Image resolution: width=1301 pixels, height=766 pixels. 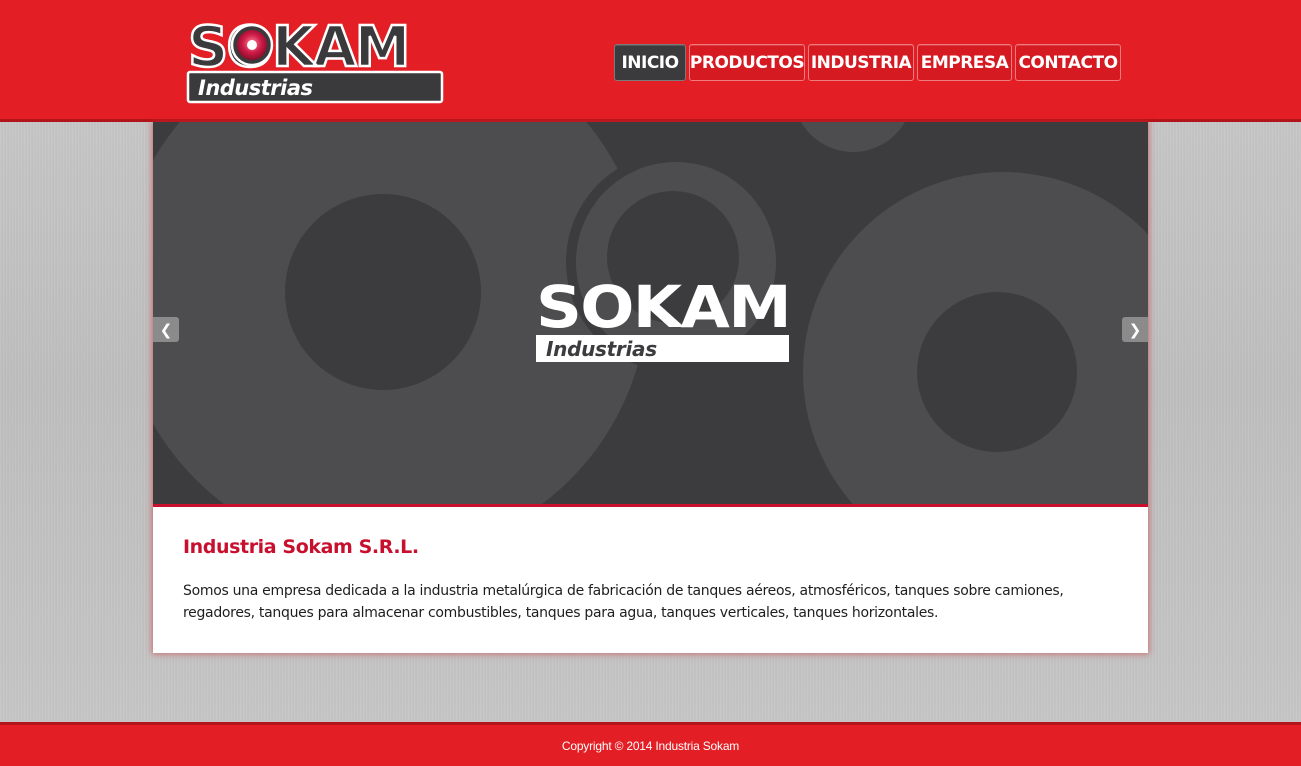 What do you see at coordinates (166, 329) in the screenshot?
I see `chevron-left-icon: ❮` at bounding box center [166, 329].